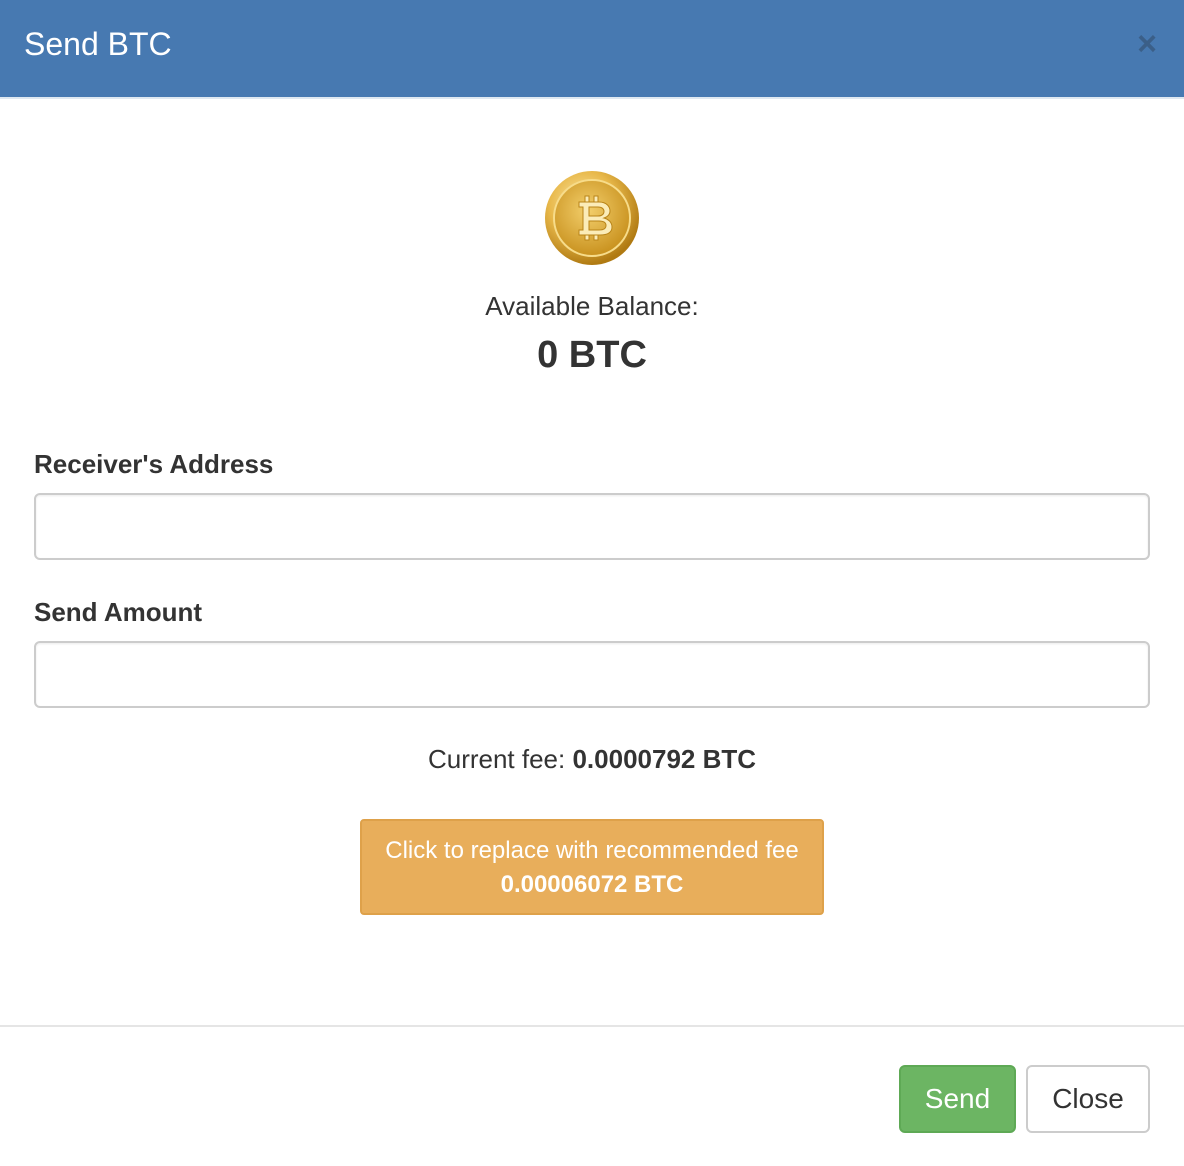 This screenshot has width=1184, height=1166. I want to click on send-amount-input, so click(592, 674).